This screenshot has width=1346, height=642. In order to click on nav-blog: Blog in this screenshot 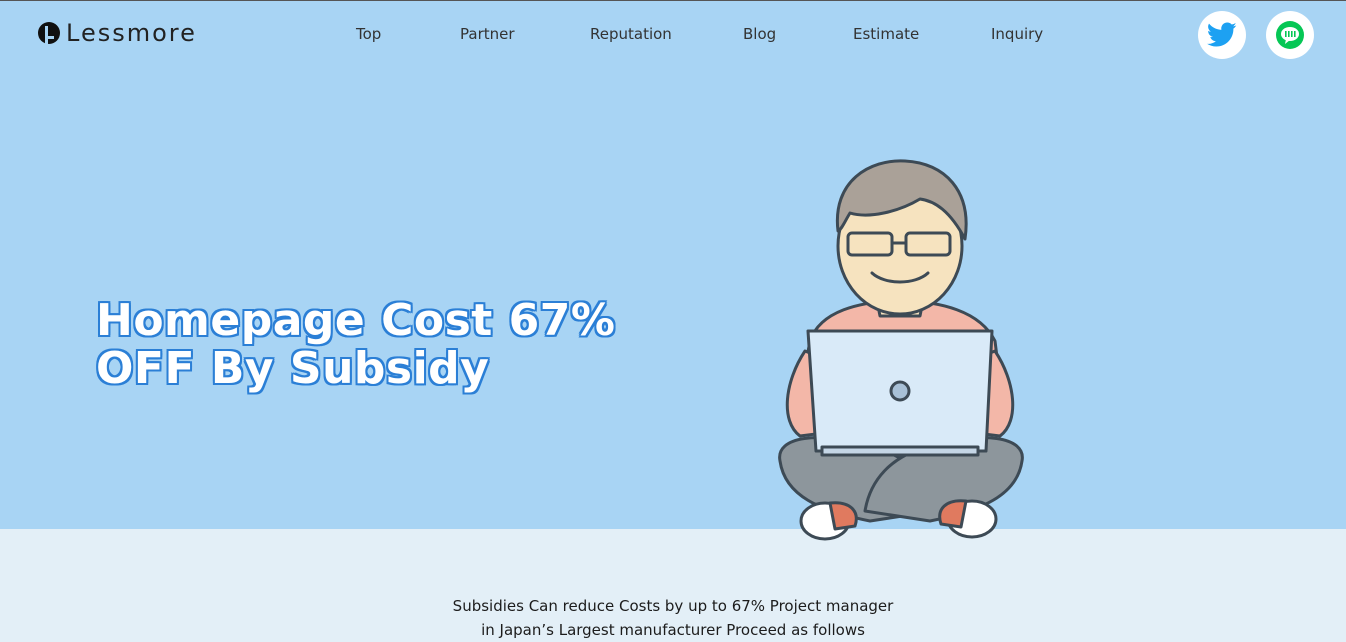, I will do `click(759, 34)`.